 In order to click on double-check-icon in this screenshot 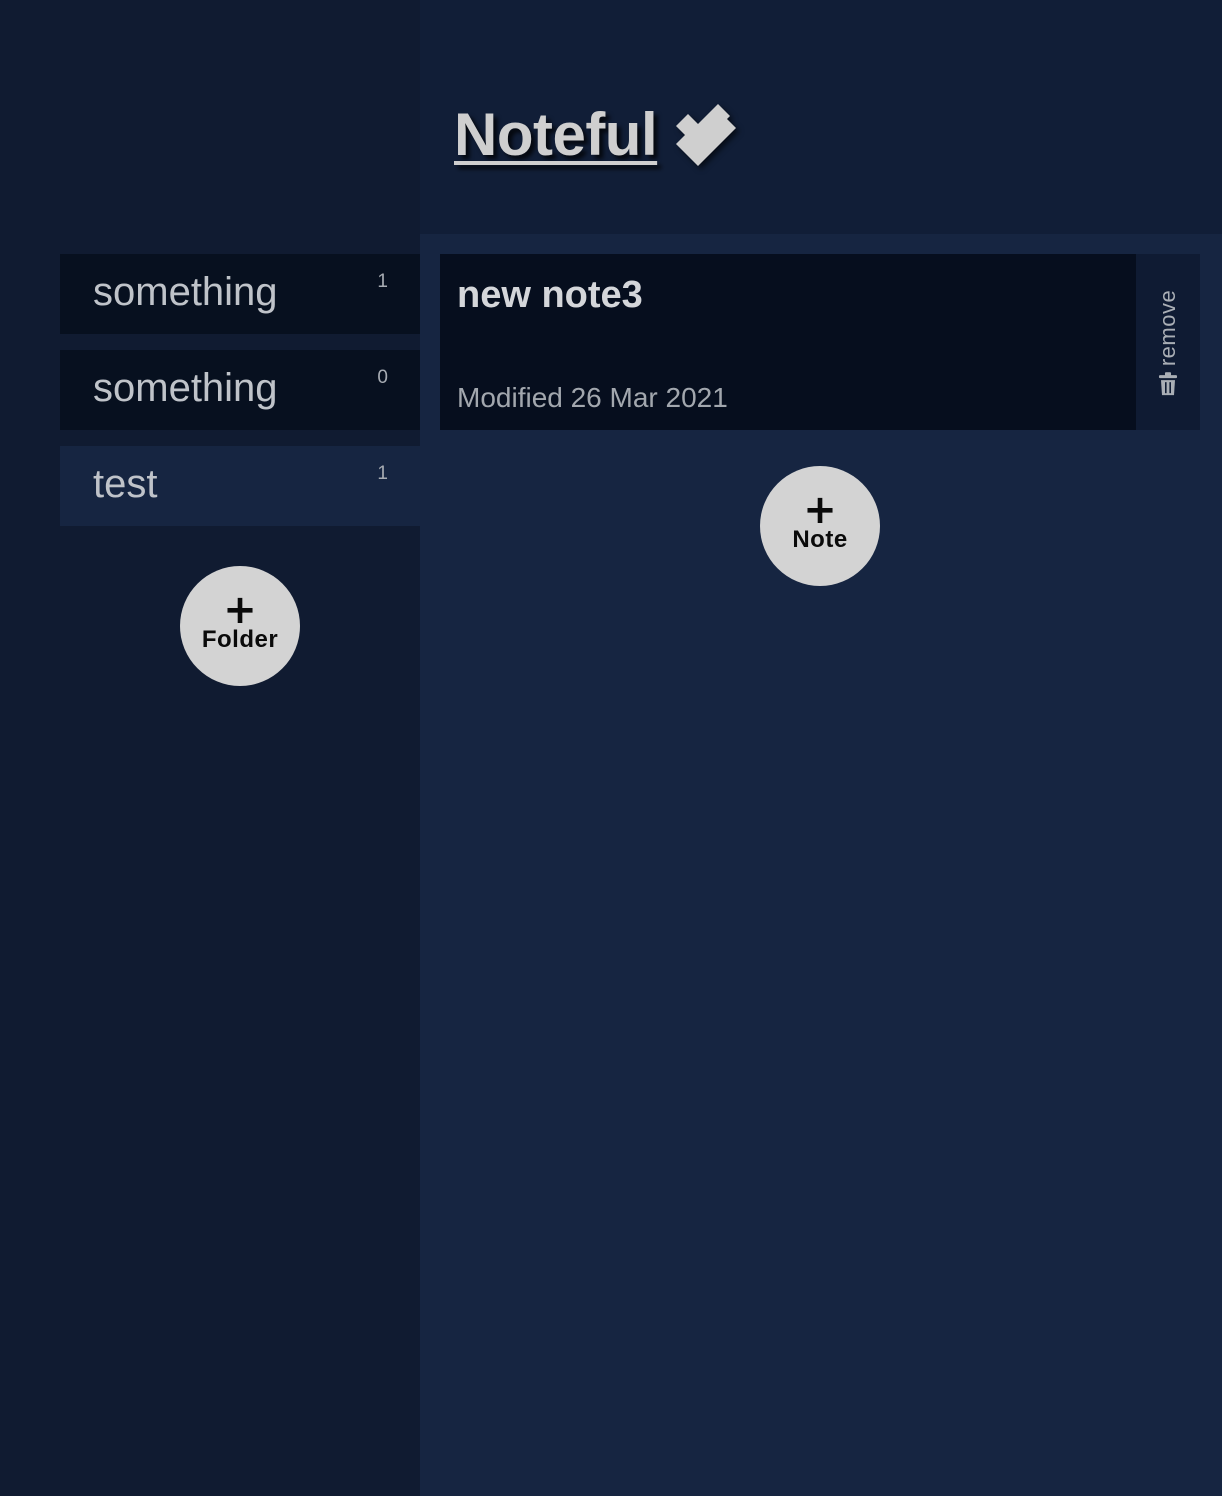, I will do `click(706, 135)`.